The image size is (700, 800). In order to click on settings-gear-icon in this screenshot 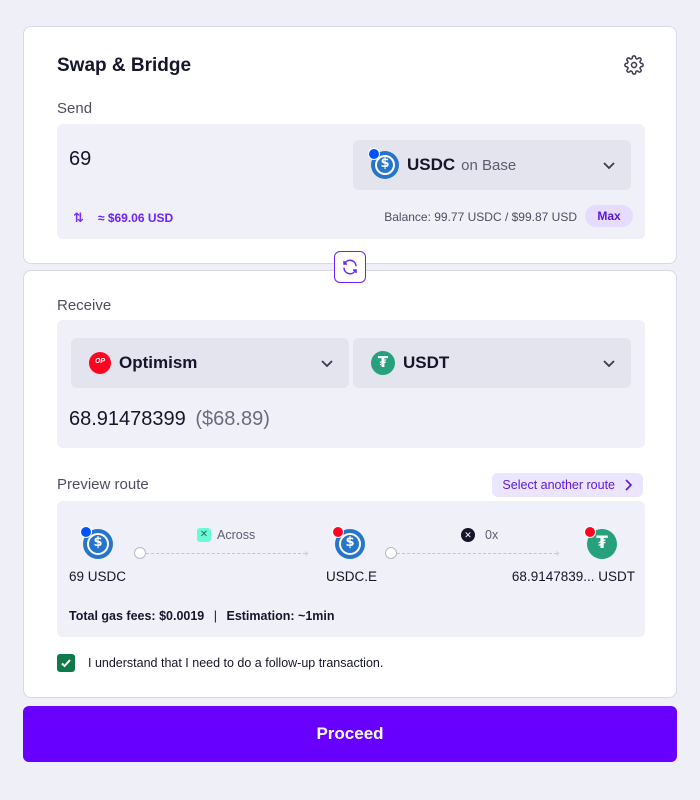, I will do `click(634, 65)`.